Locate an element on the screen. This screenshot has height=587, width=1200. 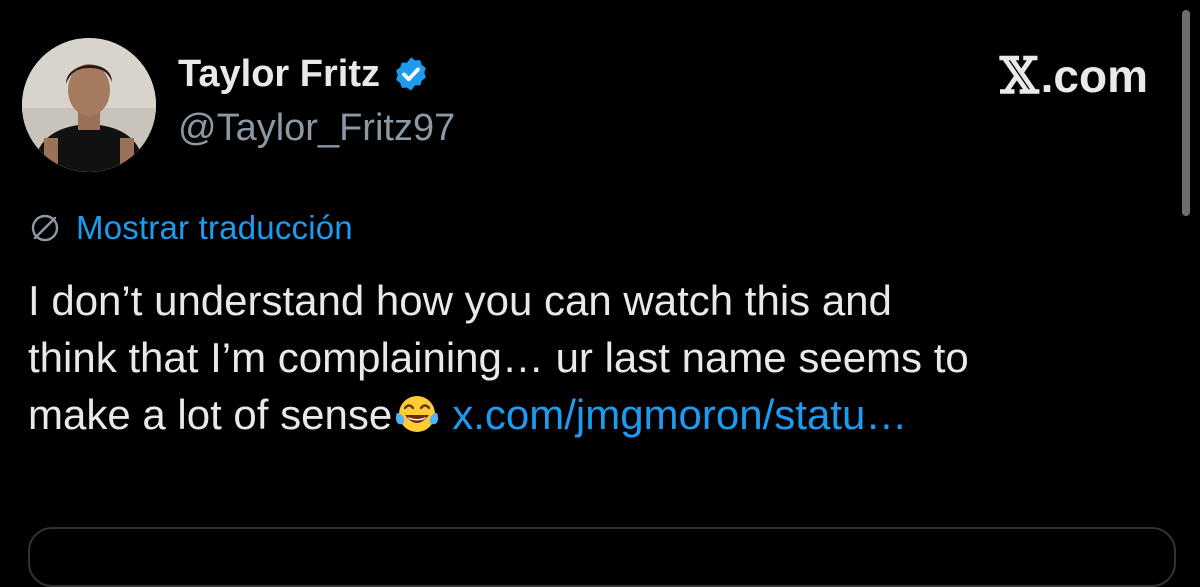
verified-badge-icon is located at coordinates (411, 74).